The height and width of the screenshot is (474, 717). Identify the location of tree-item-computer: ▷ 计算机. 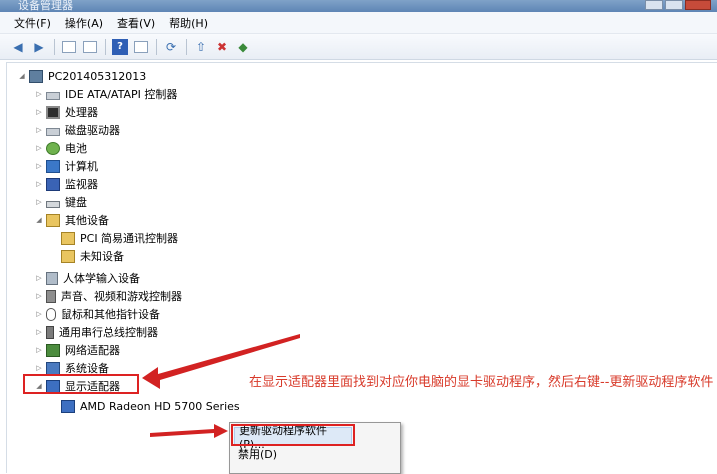
(66, 166).